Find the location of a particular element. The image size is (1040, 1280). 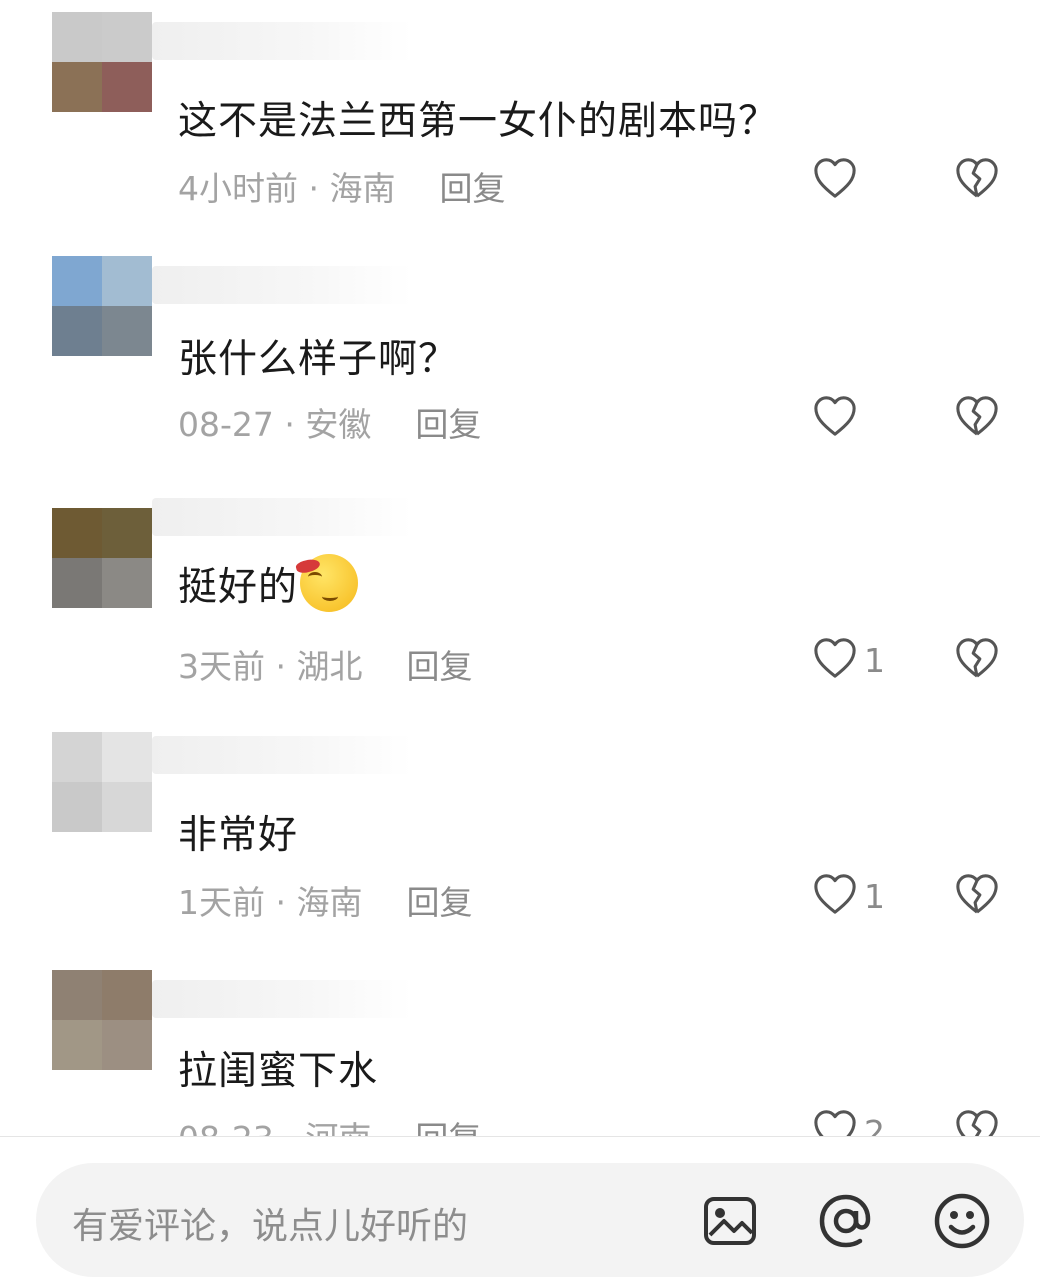

comment-location: 安徽 is located at coordinates (338, 424).